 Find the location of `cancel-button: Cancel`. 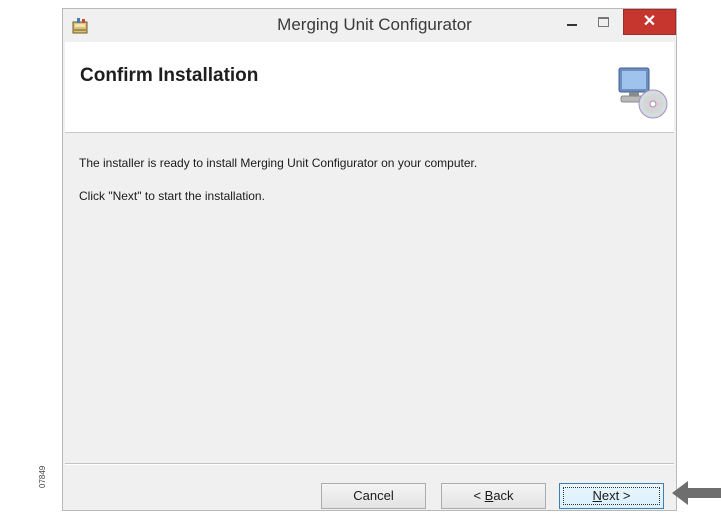

cancel-button: Cancel is located at coordinates (373, 496).